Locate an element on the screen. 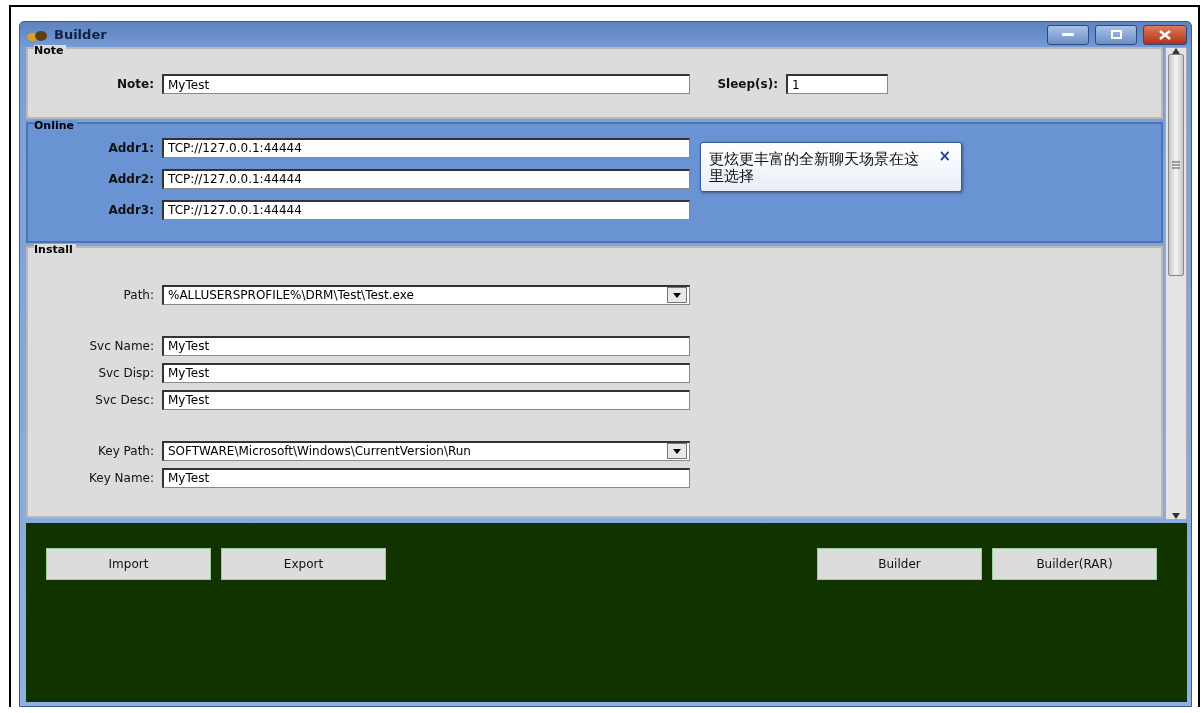 This screenshot has width=1203, height=713. group-title: Online is located at coordinates (55, 125).